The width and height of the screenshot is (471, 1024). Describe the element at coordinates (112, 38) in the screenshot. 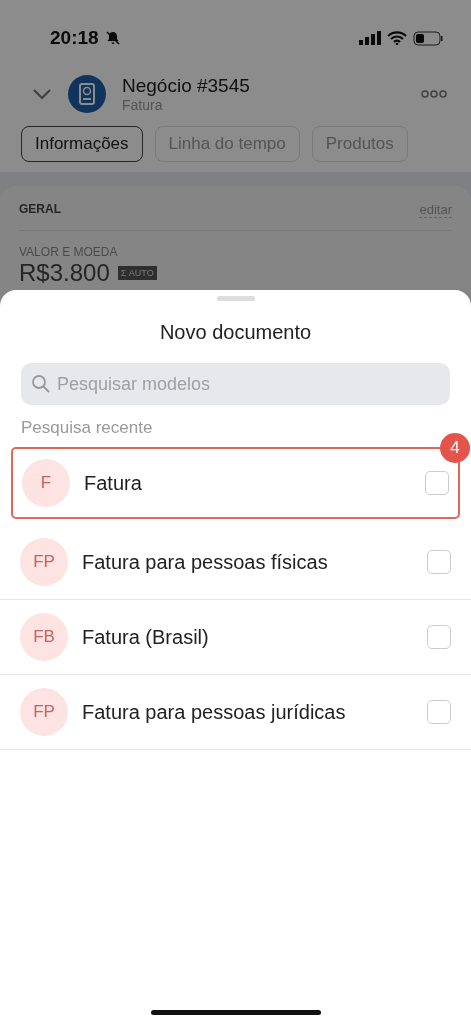

I see `bell-muted-icon` at that location.